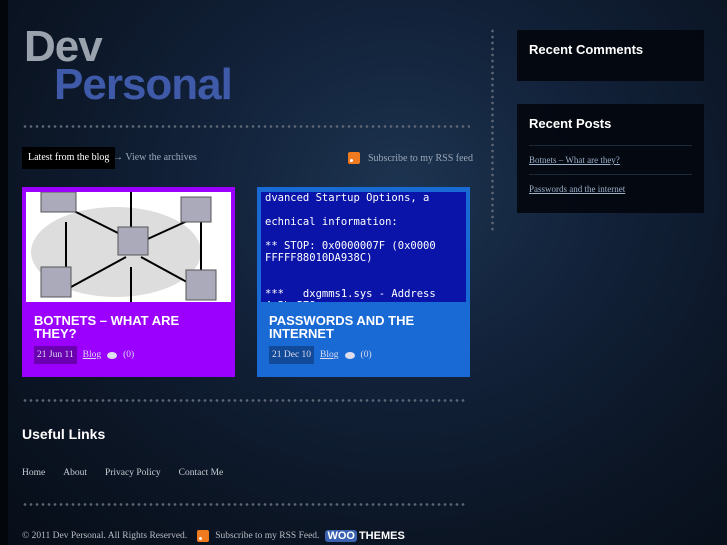 Image resolution: width=727 pixels, height=545 pixels. Describe the element at coordinates (381, 536) in the screenshot. I see `themes-text: THEMES` at that location.